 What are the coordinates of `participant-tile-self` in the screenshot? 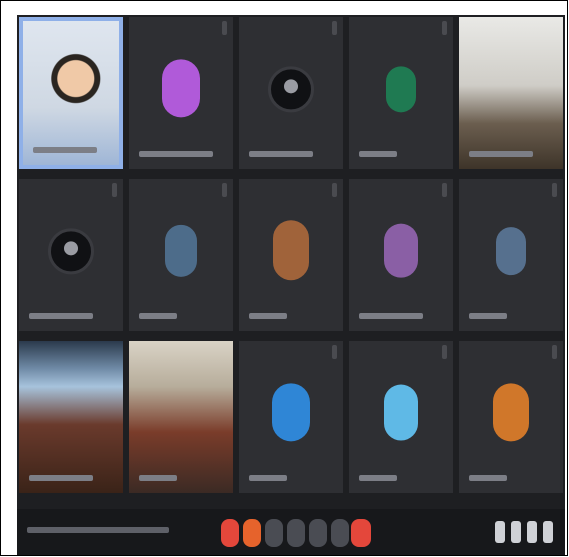 It's located at (71, 93).